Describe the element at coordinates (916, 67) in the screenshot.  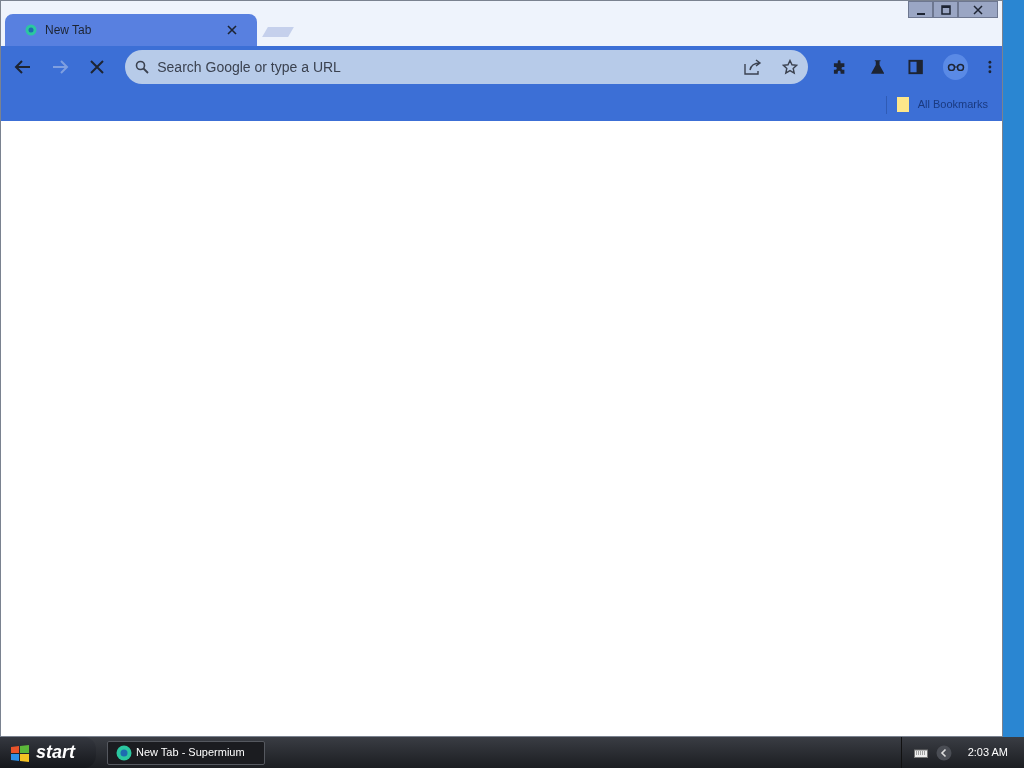
I see `side-panel-icon` at that location.